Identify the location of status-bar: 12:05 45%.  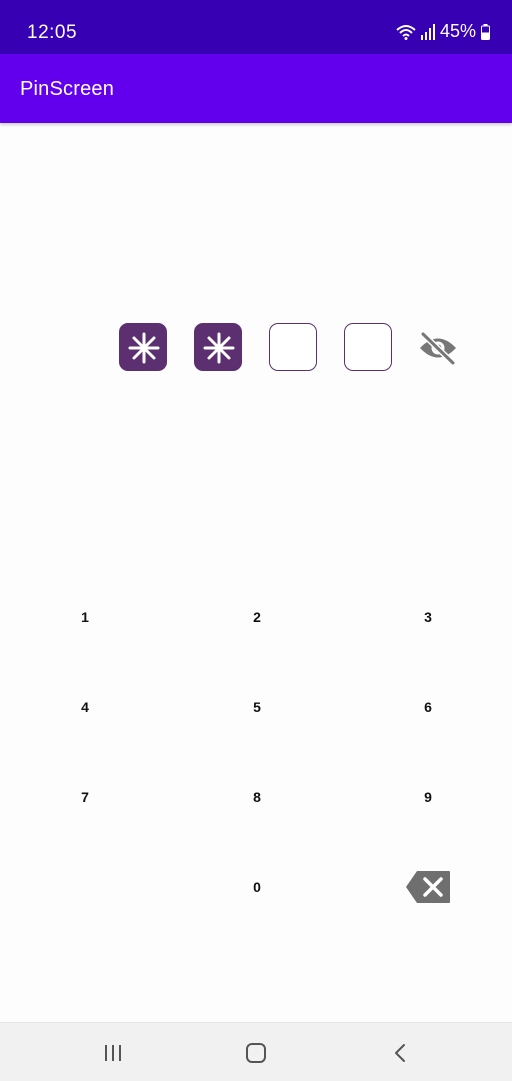
(256, 27).